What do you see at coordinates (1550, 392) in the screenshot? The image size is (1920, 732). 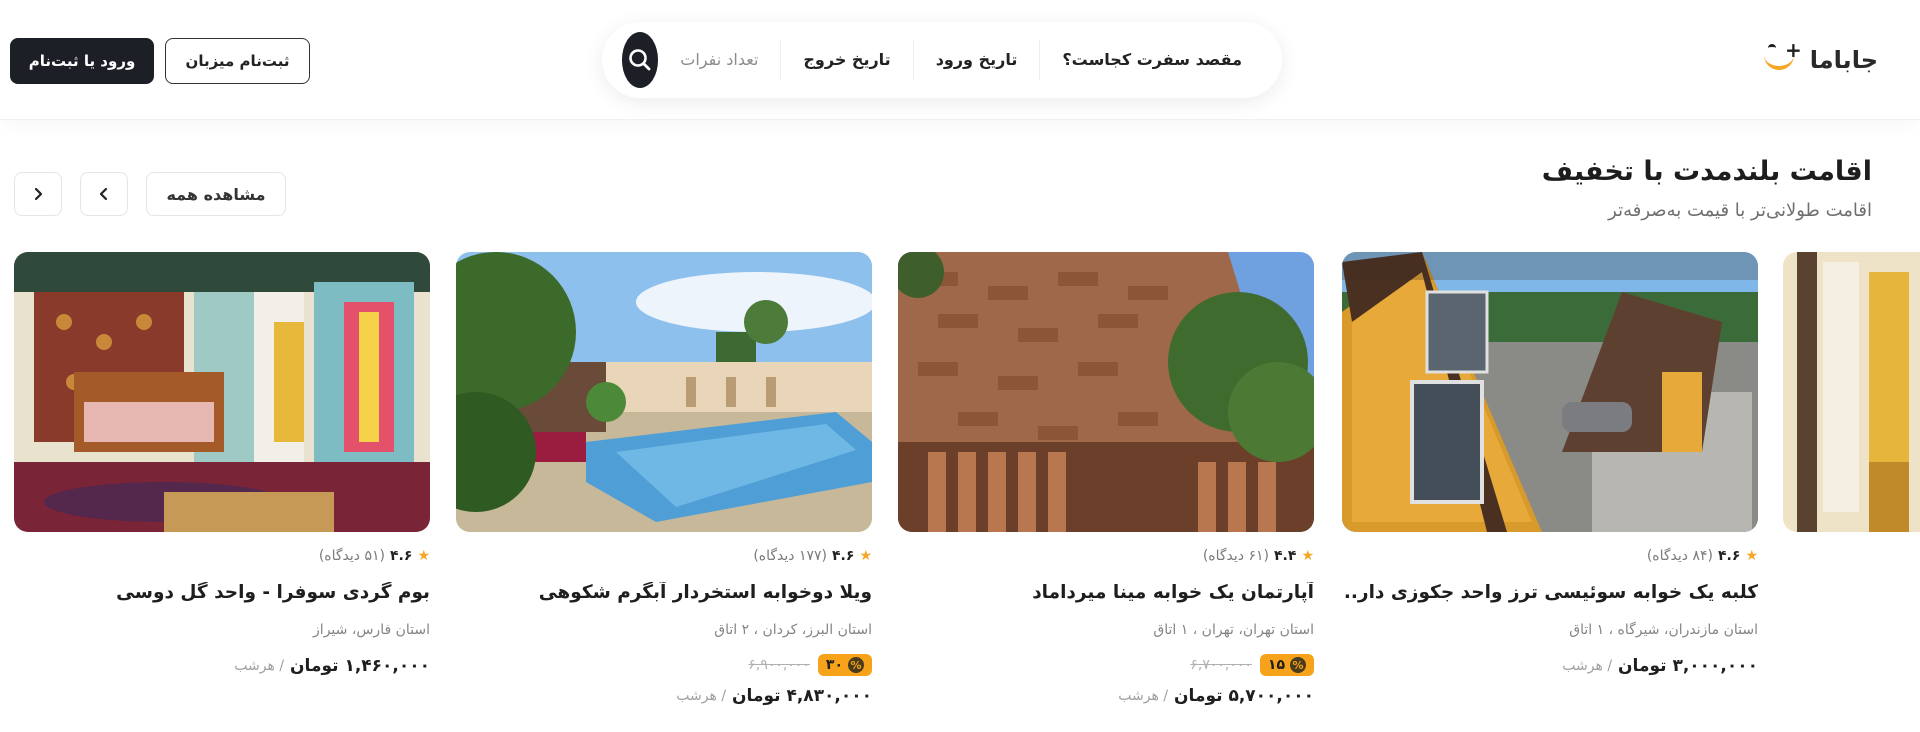 I see `listing-photo-swiss-cabin` at bounding box center [1550, 392].